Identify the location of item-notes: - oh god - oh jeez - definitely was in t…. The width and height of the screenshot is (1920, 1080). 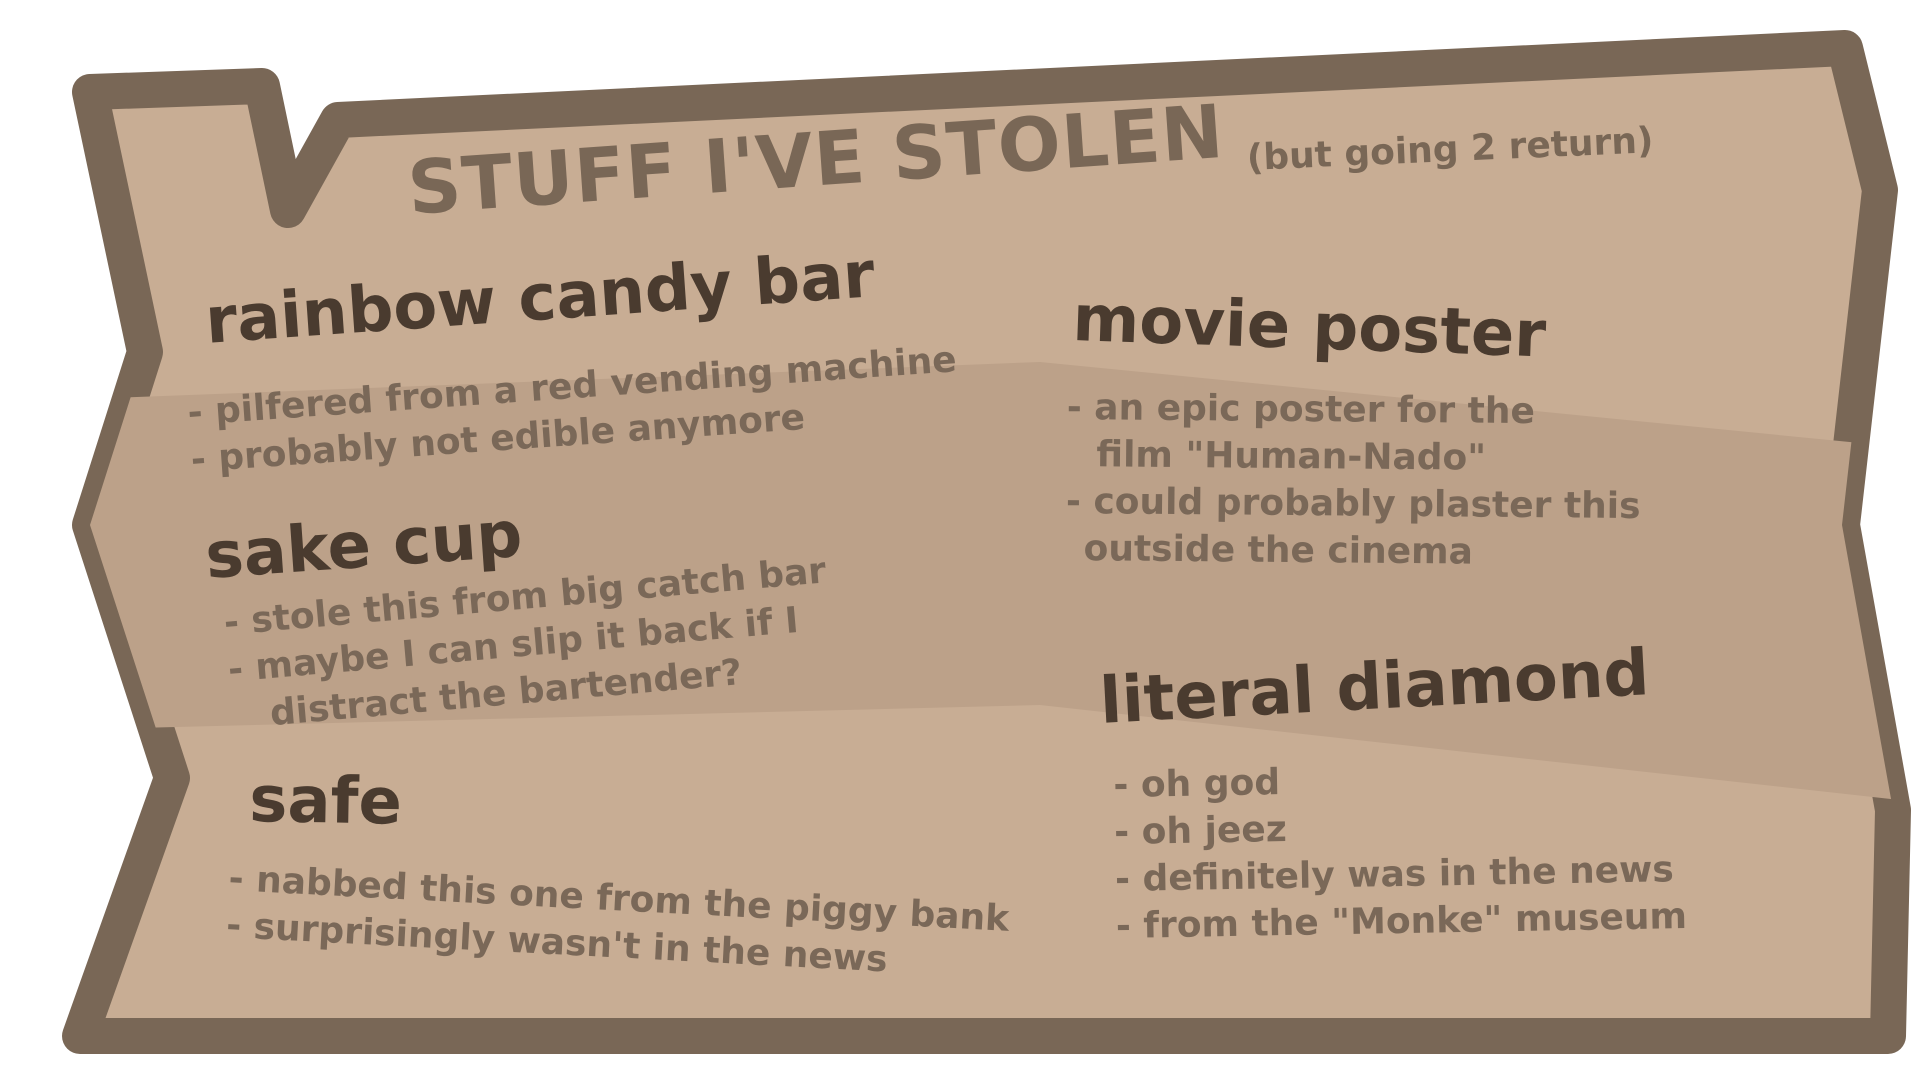
(1400, 851).